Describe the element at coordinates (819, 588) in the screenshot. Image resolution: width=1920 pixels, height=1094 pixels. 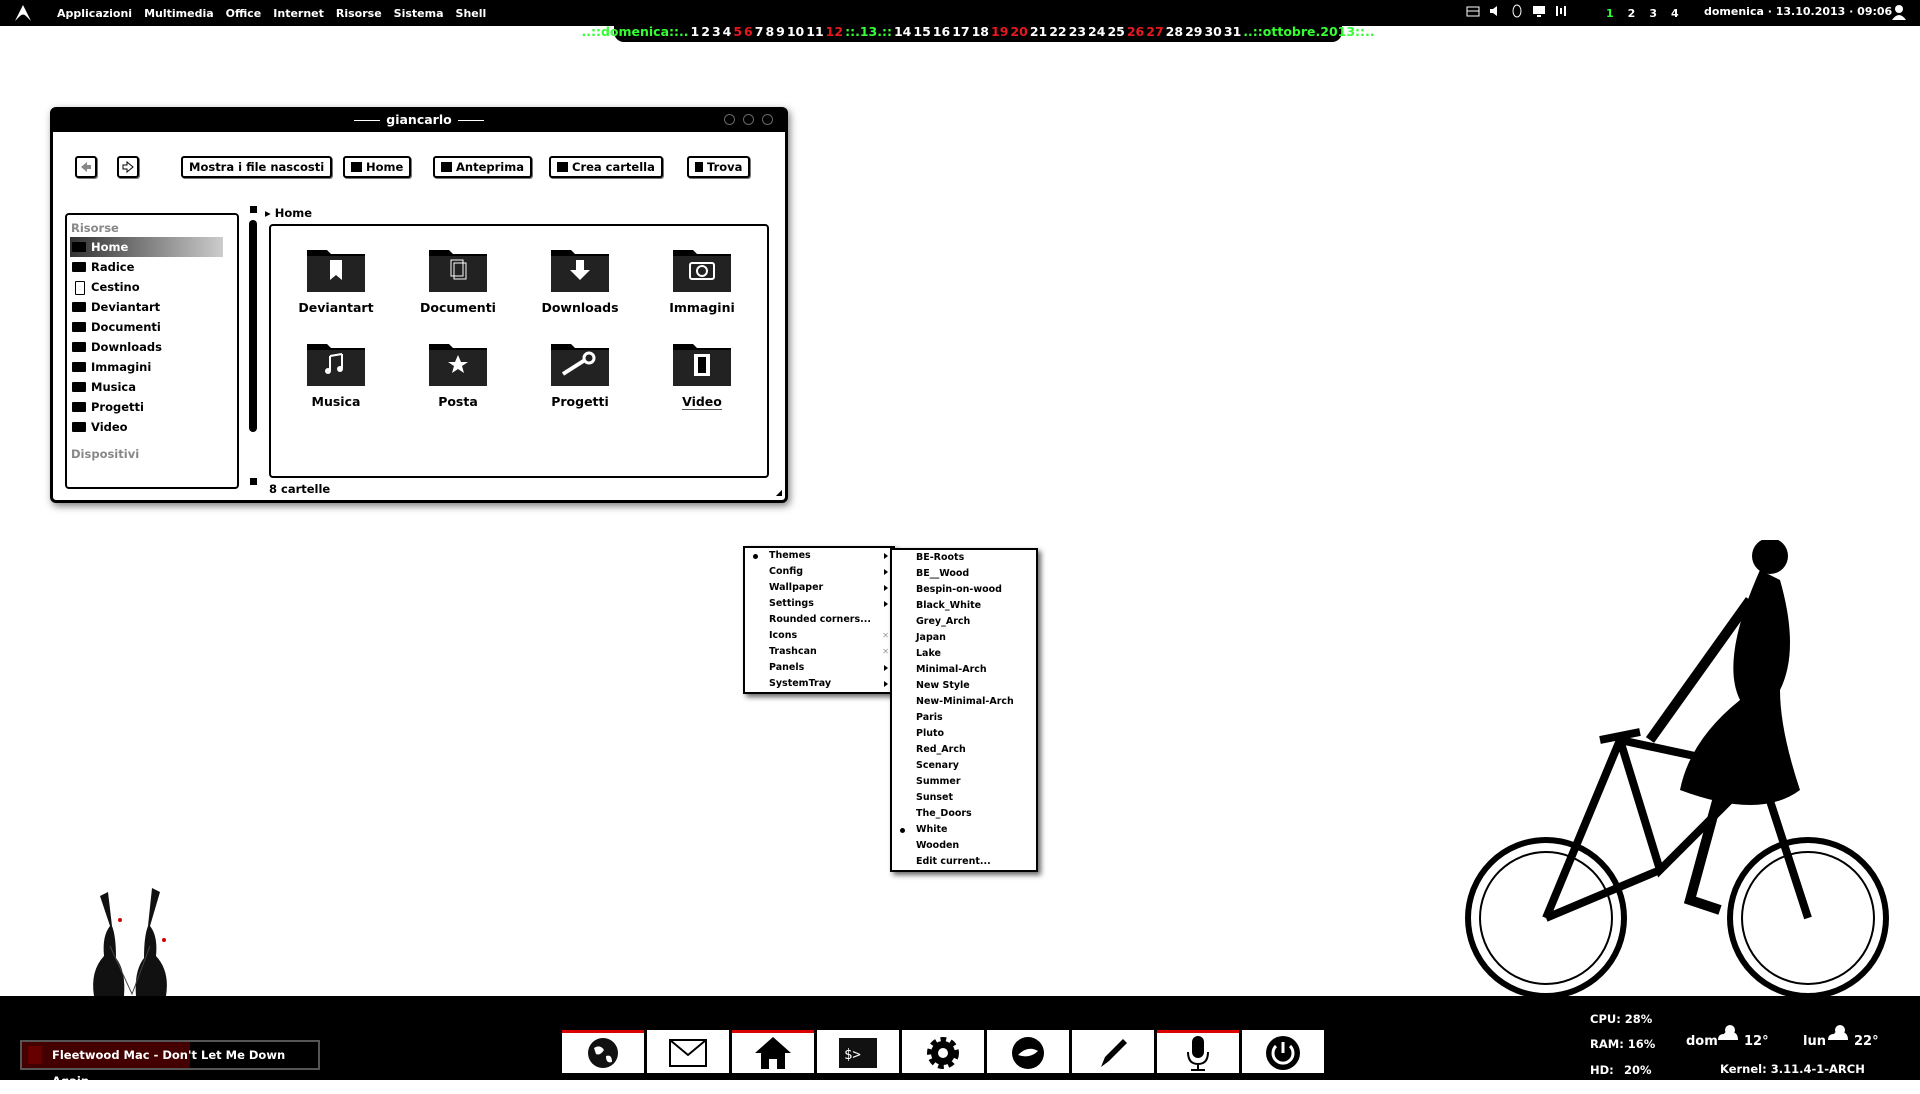
I see `menu-item-wallpaper: Wallpaper` at that location.